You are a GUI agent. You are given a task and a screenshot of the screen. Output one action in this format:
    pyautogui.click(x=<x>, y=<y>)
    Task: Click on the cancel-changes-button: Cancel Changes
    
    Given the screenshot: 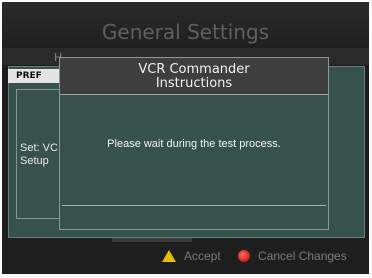 What is the action you would take?
    pyautogui.click(x=292, y=256)
    